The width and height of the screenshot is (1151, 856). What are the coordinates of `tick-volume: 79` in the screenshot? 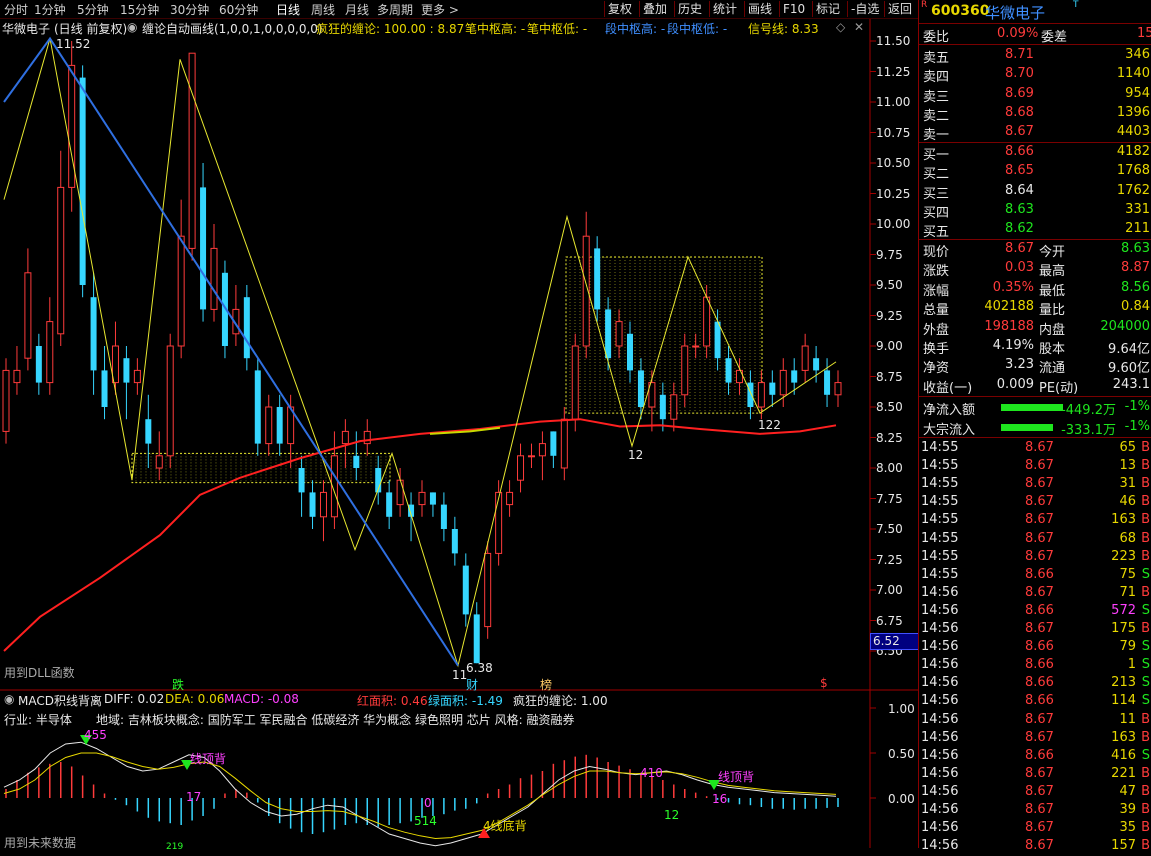 It's located at (1127, 647).